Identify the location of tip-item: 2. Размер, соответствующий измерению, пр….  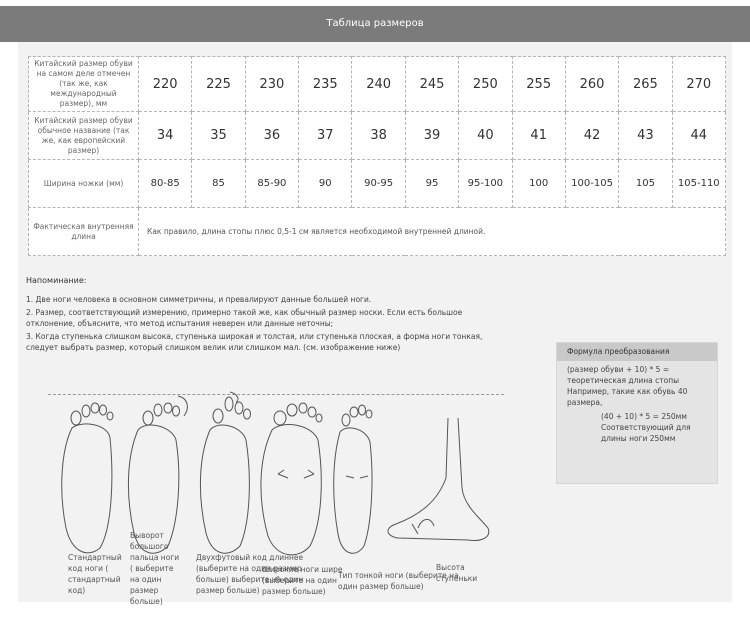
(244, 318).